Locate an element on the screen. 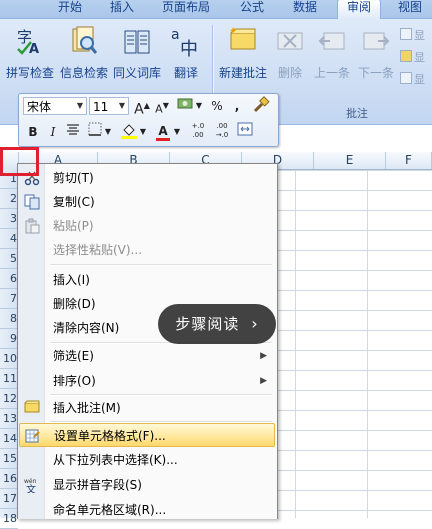 The height and width of the screenshot is (529, 432). delete-comment-button: 删除 is located at coordinates (290, 53).